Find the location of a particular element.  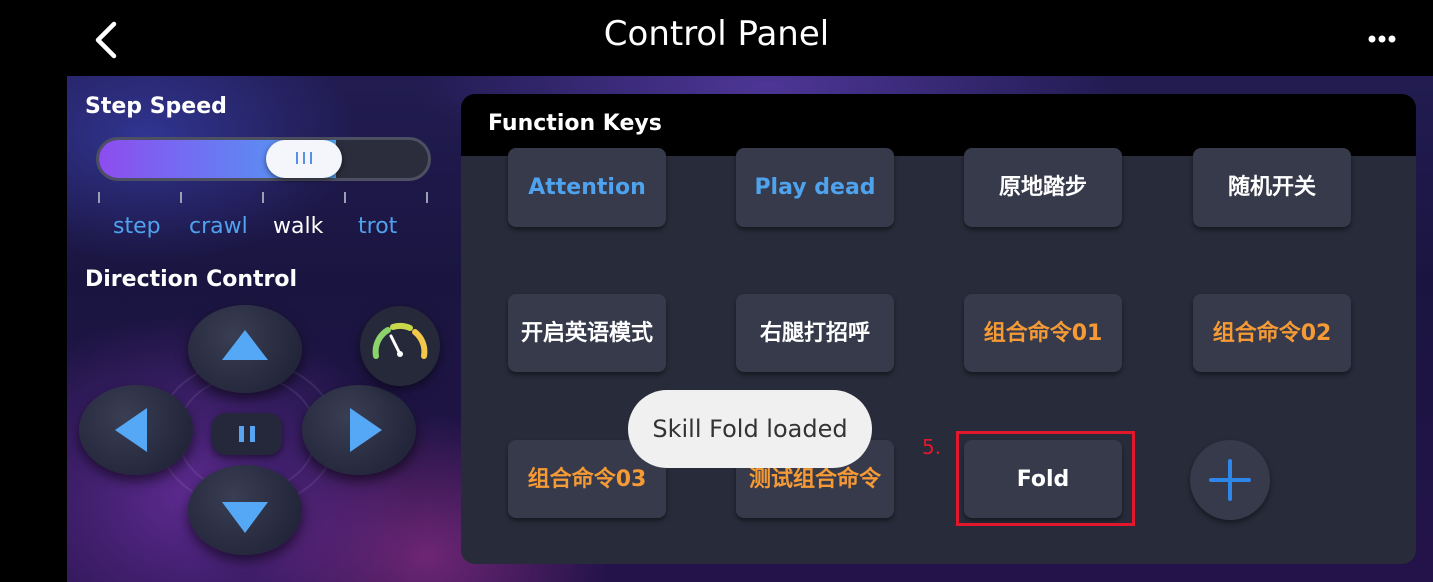

pause-icon is located at coordinates (247, 434).